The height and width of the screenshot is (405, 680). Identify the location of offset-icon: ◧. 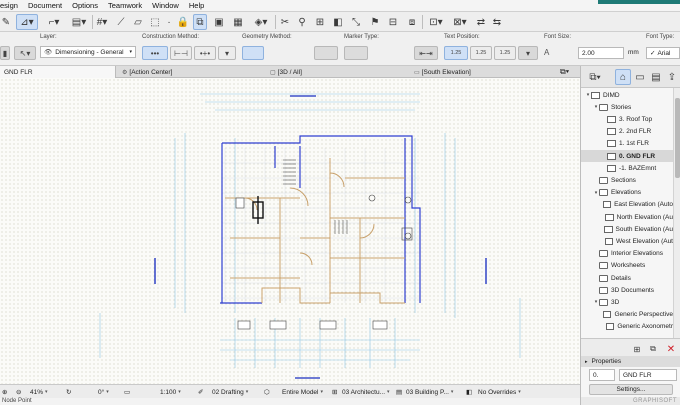
(338, 22).